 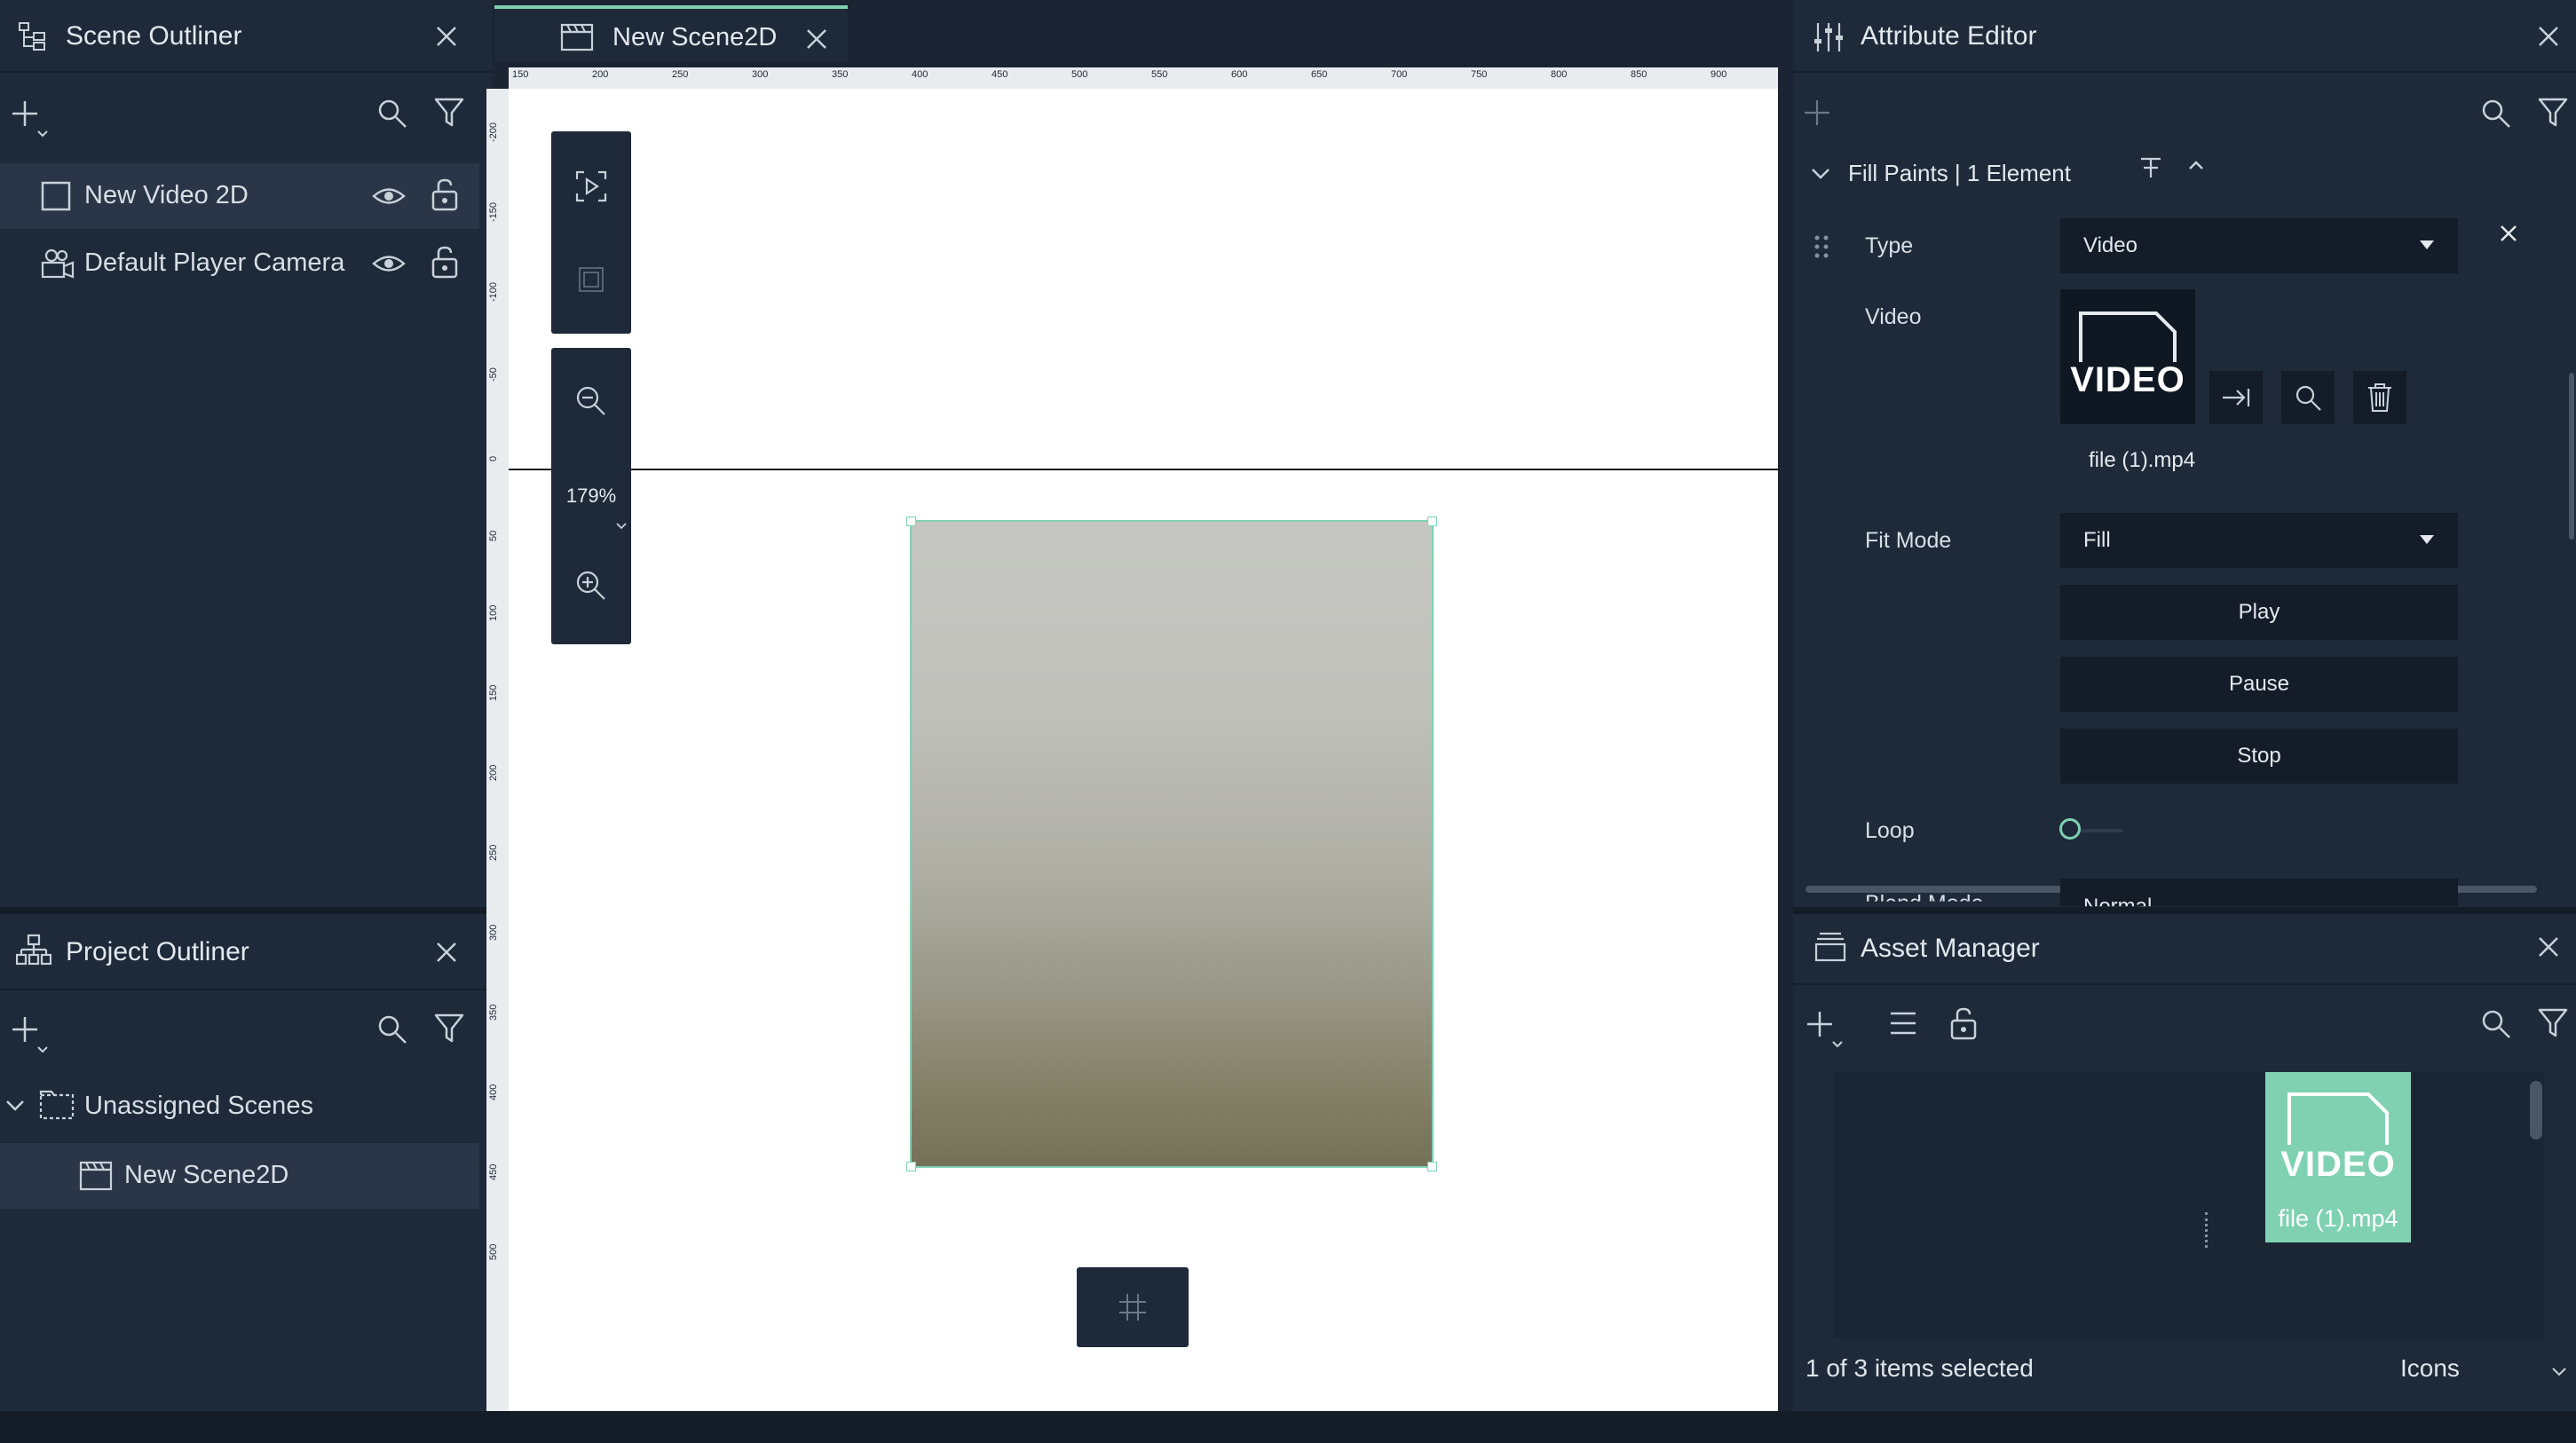 What do you see at coordinates (1171, 843) in the screenshot?
I see `video-element` at bounding box center [1171, 843].